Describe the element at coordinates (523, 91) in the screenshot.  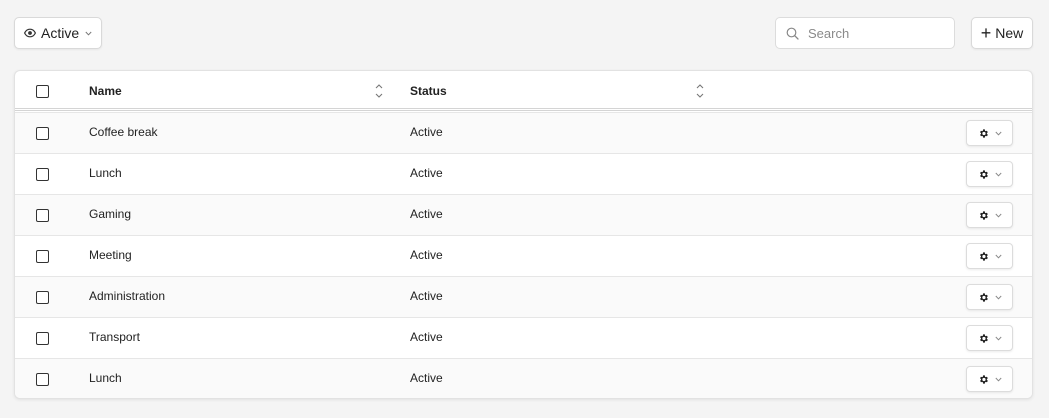
I see `table-header: Name Status` at that location.